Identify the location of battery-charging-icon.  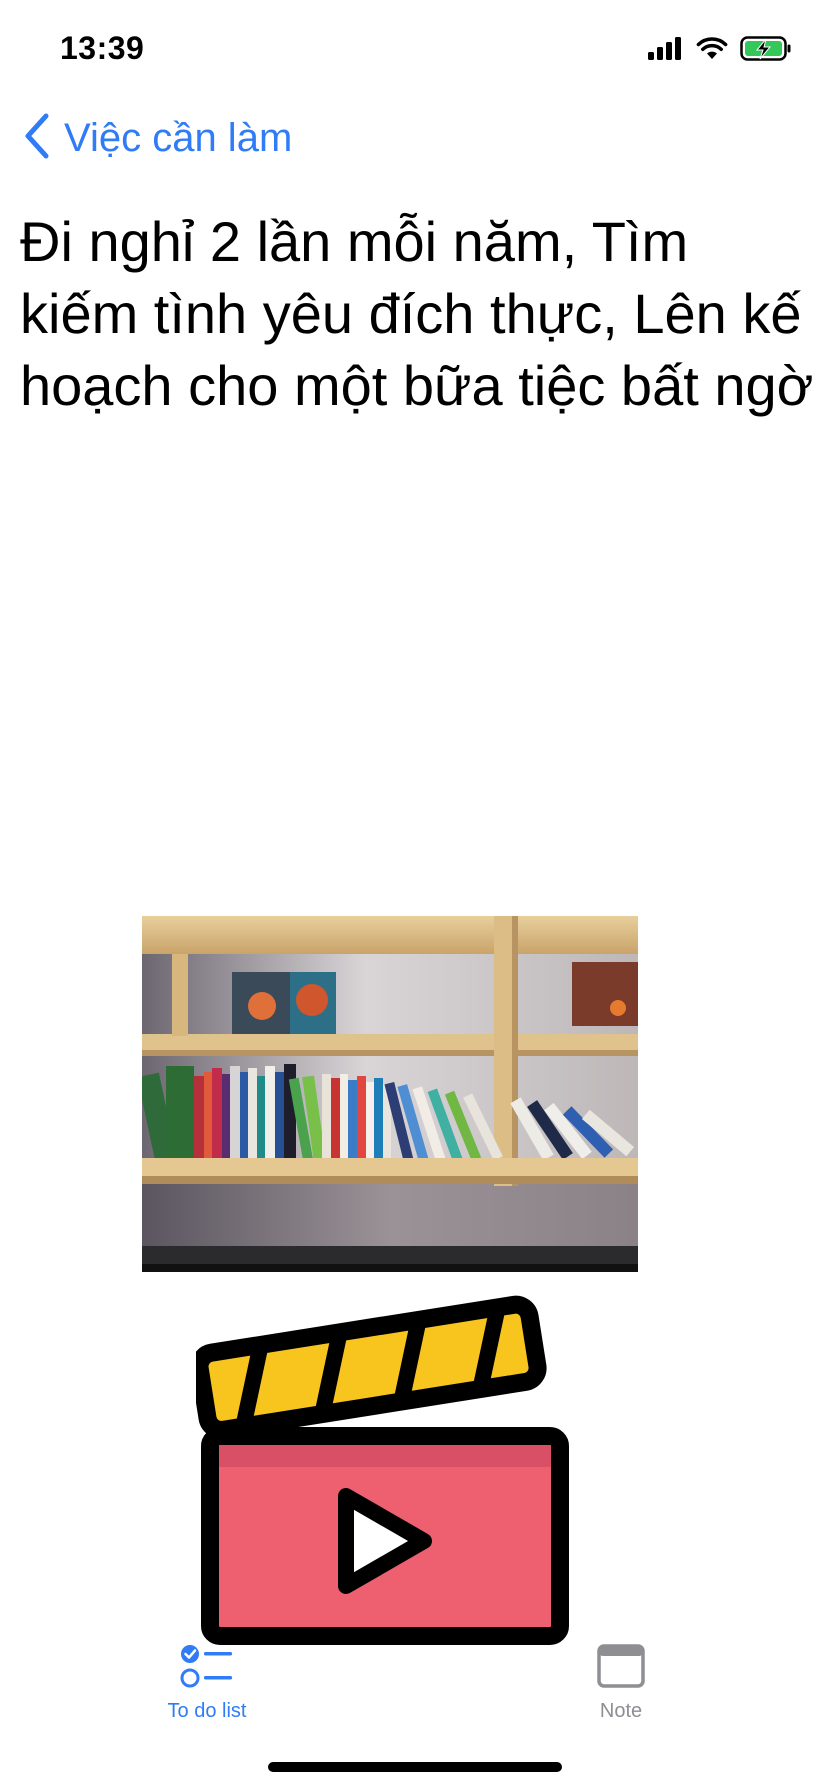
(766, 49).